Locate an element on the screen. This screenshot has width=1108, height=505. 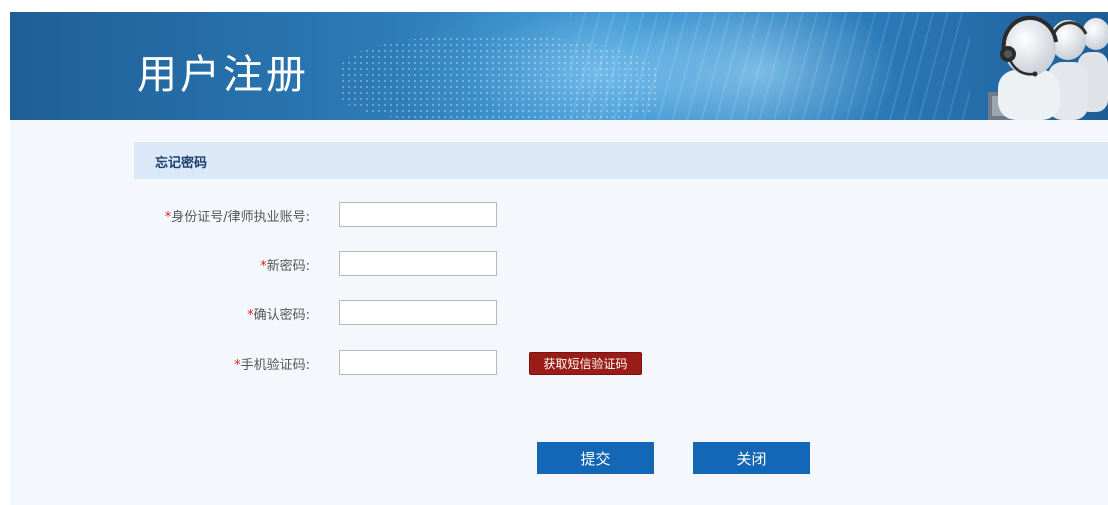
confirm-password-label-text: 确认密码: is located at coordinates (281, 315).